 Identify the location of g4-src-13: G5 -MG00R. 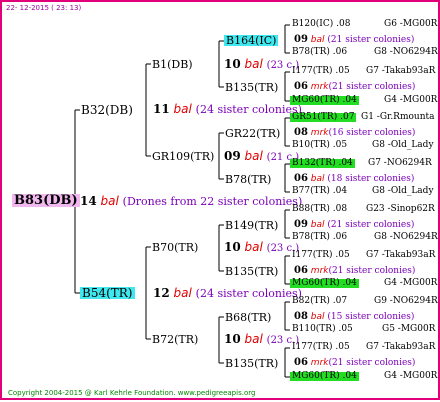
(409, 329).